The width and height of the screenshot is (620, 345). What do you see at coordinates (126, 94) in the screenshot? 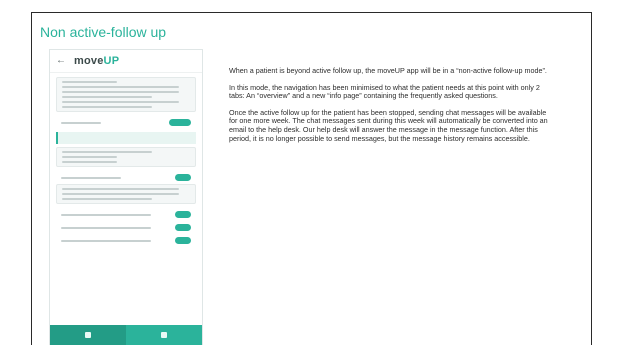
I see `phone-card-intro` at bounding box center [126, 94].